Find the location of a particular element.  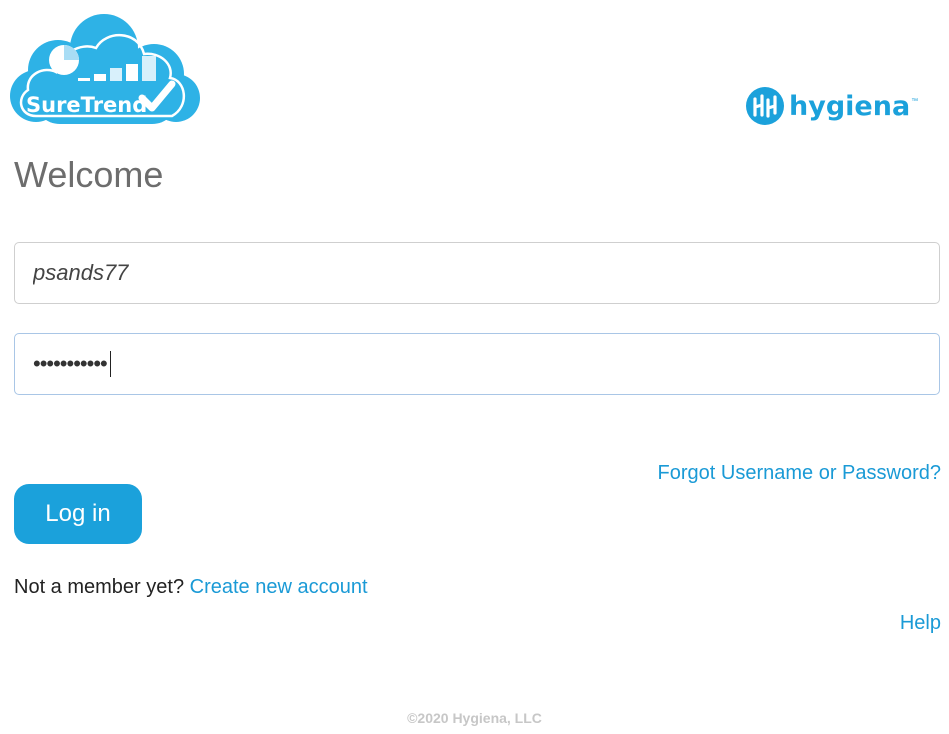

suretrend-logo: SureTrend is located at coordinates (105, 71).